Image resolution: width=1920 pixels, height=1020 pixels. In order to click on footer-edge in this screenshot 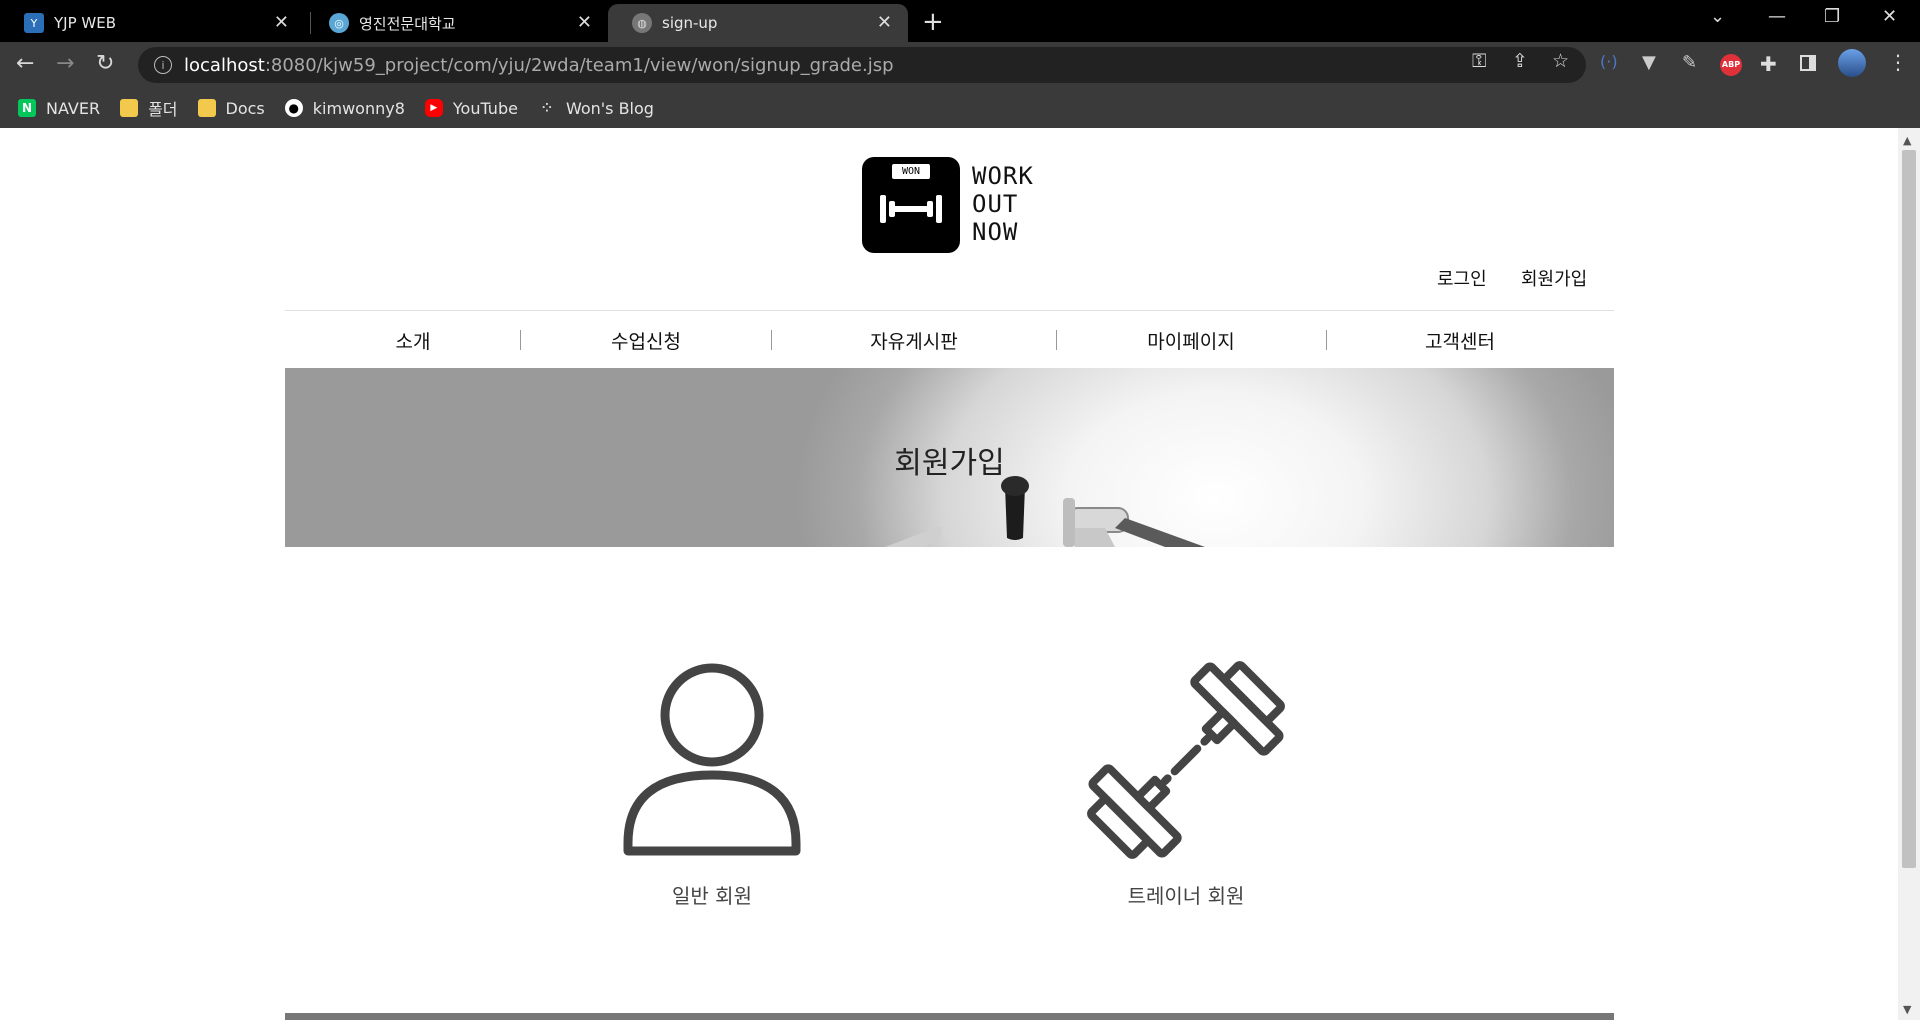, I will do `click(949, 1016)`.